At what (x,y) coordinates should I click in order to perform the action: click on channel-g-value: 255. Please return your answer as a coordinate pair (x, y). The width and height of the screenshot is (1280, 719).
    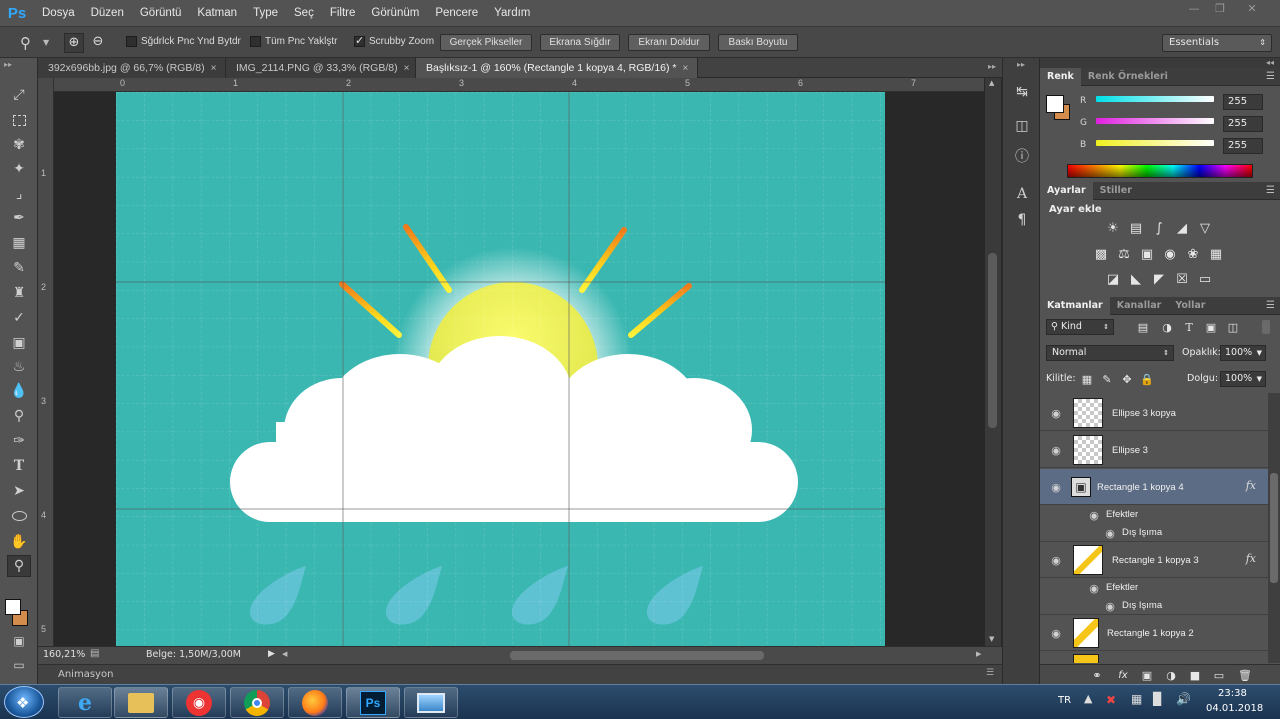
    Looking at the image, I should click on (1243, 124).